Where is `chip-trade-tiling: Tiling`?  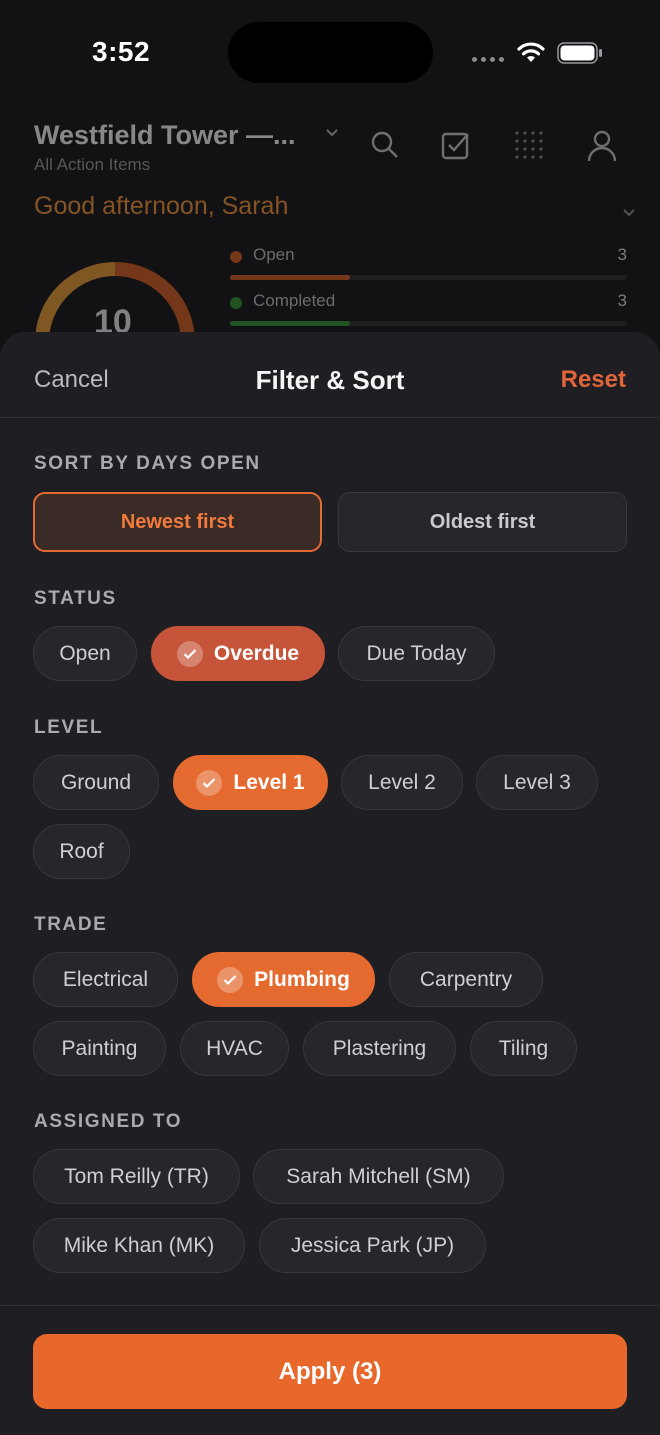 chip-trade-tiling: Tiling is located at coordinates (523, 1048).